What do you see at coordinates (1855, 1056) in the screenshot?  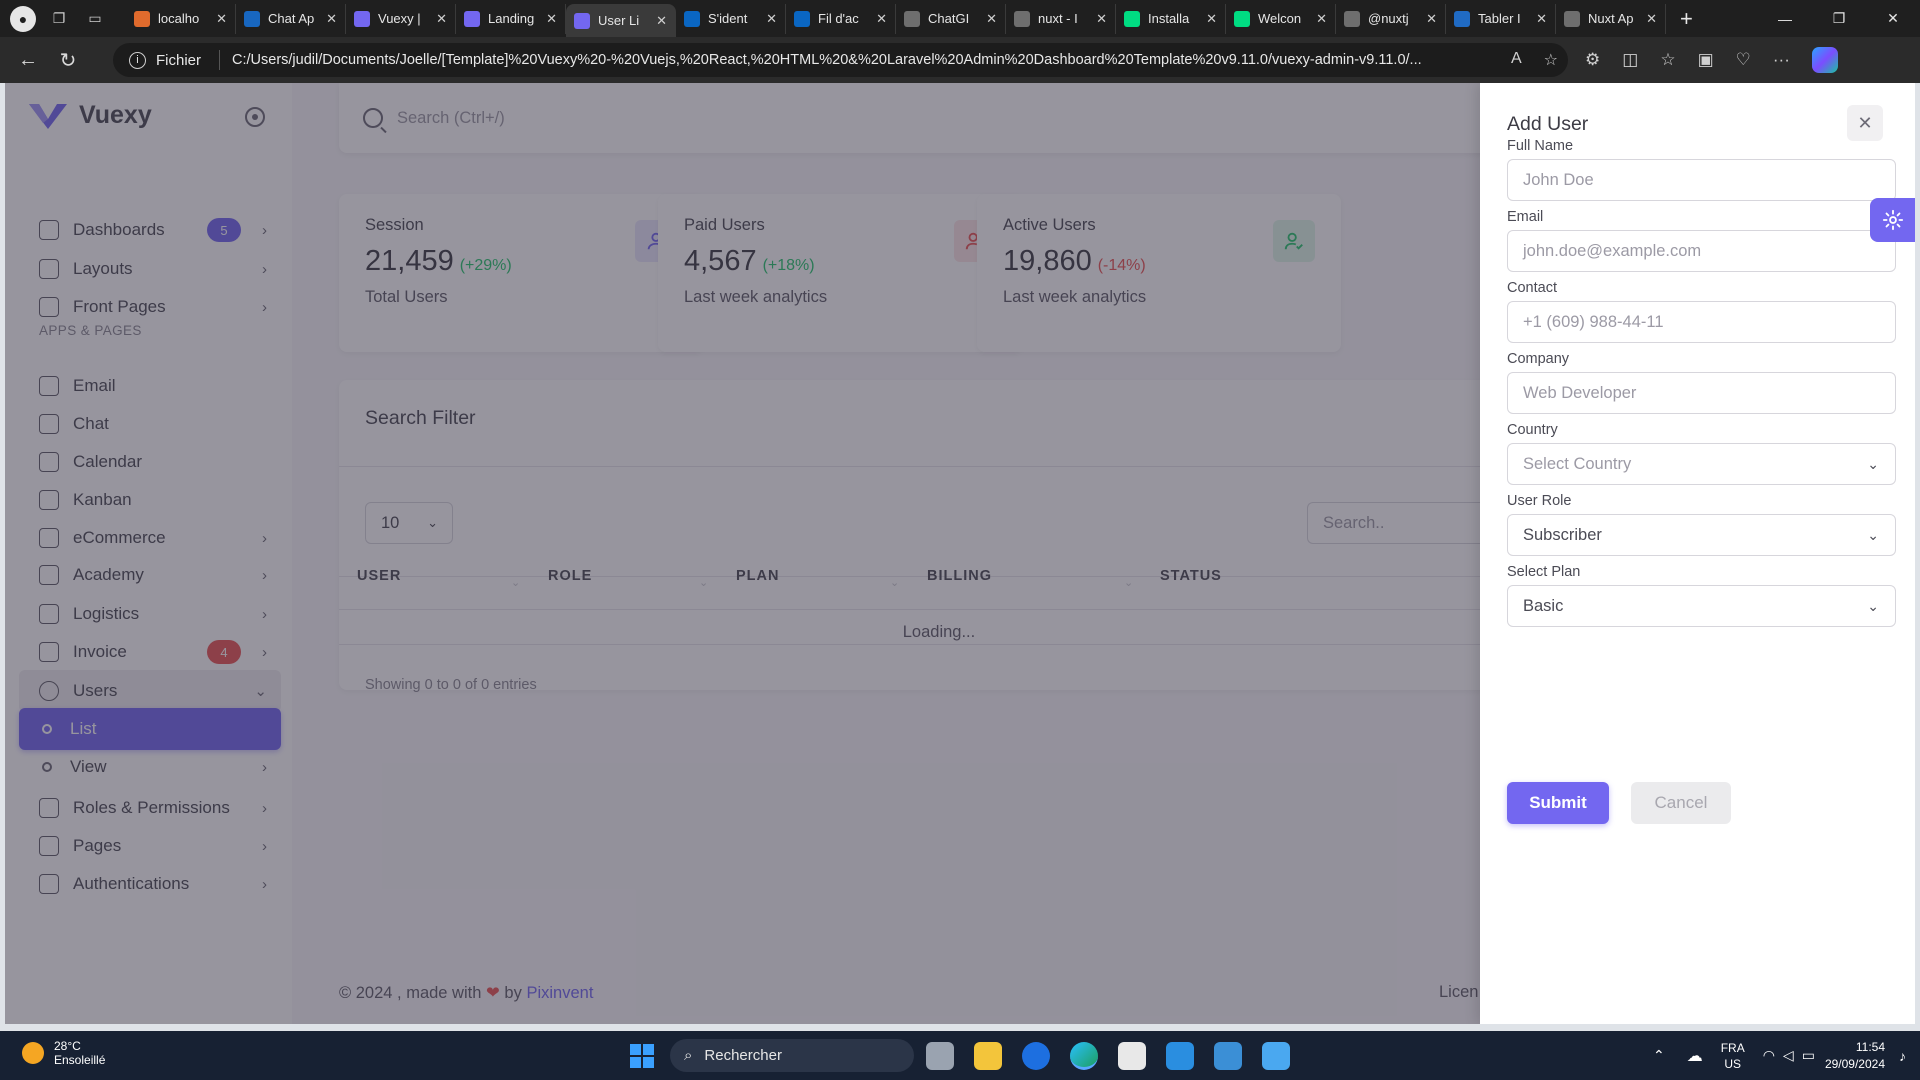 I see `clock: 11:54 29/09/2024` at bounding box center [1855, 1056].